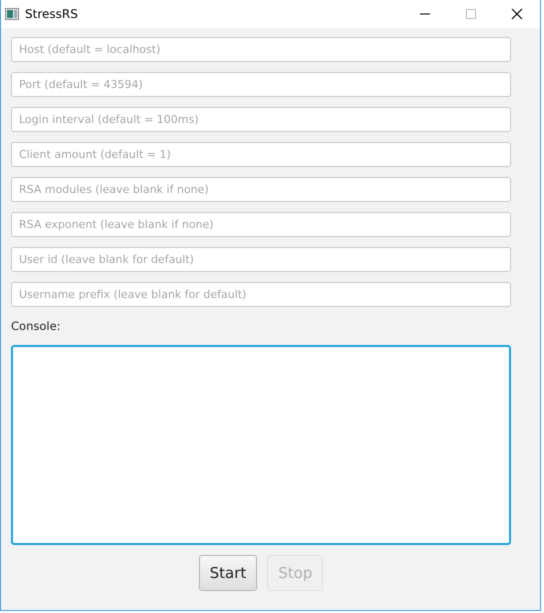  Describe the element at coordinates (261, 259) in the screenshot. I see `text-field: User id (leave blank for default)` at that location.